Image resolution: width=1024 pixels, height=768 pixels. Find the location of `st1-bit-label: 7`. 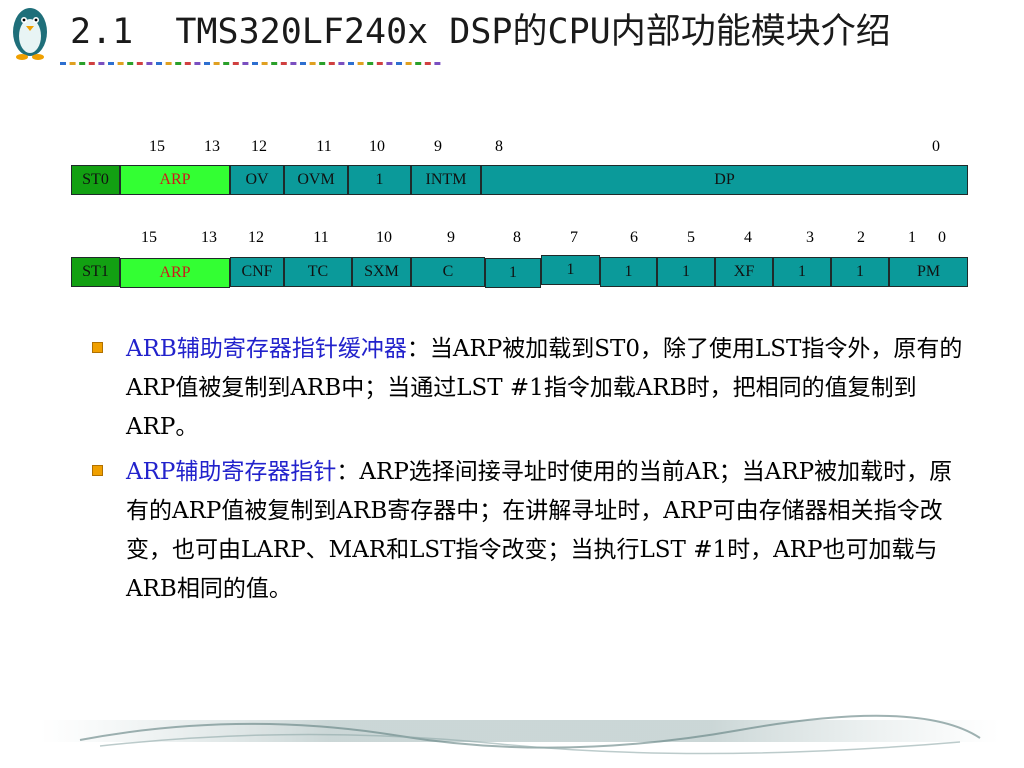

st1-bit-label: 7 is located at coordinates (574, 237).